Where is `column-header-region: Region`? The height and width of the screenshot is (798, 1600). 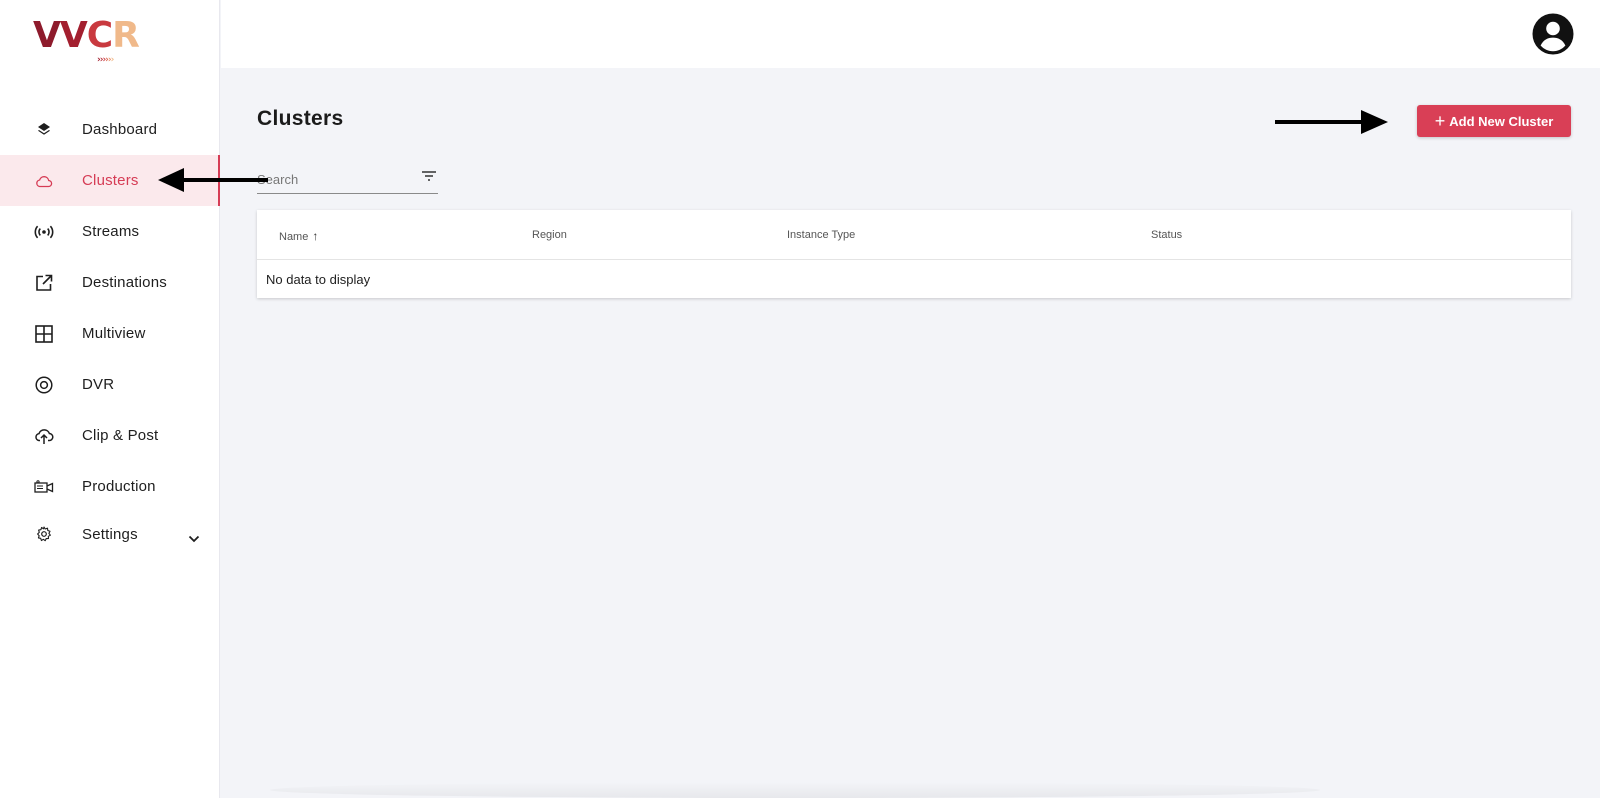
column-header-region: Region is located at coordinates (549, 235).